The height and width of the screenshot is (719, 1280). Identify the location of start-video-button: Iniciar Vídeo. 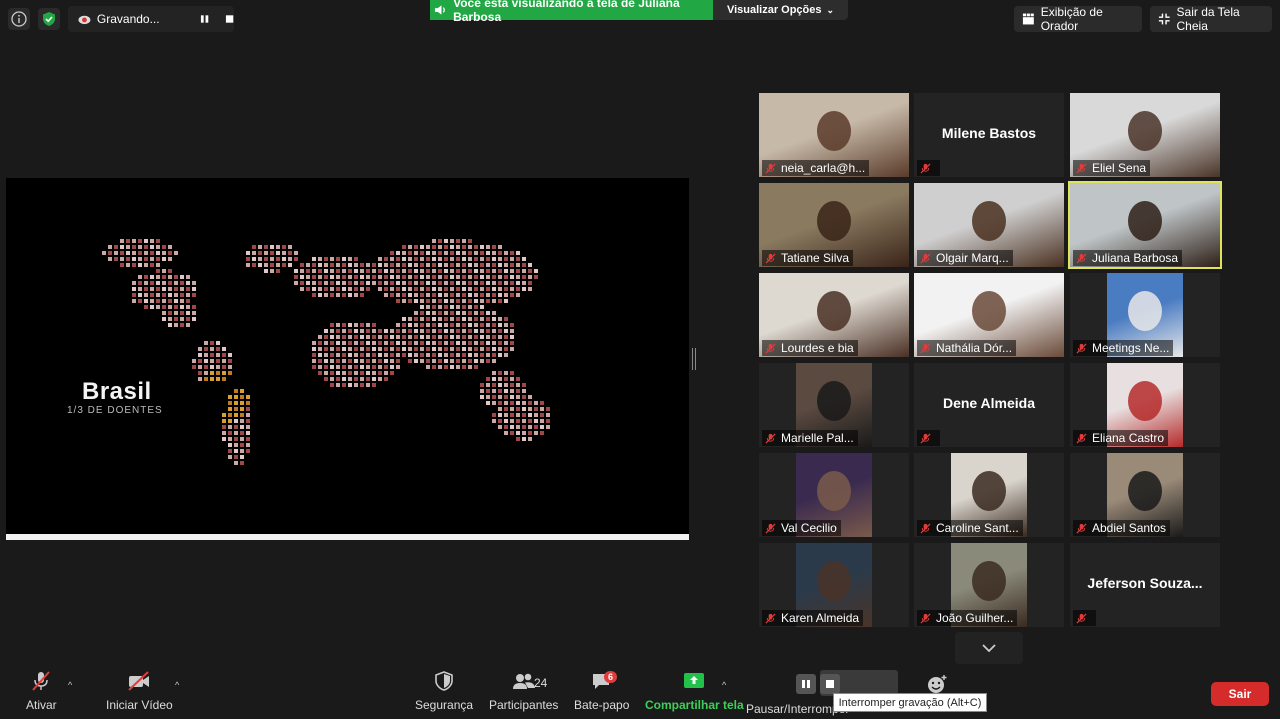
(139, 691).